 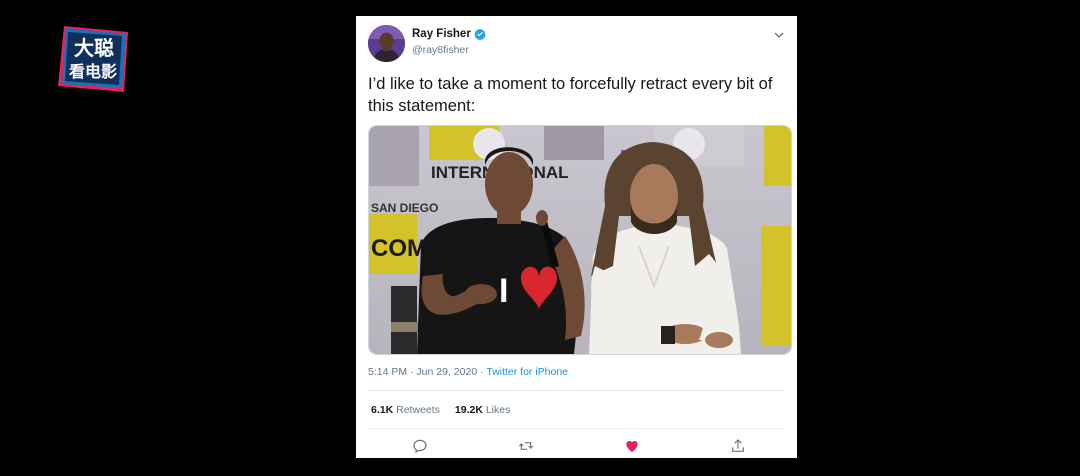 I want to click on likes-label: Likes, so click(x=498, y=410).